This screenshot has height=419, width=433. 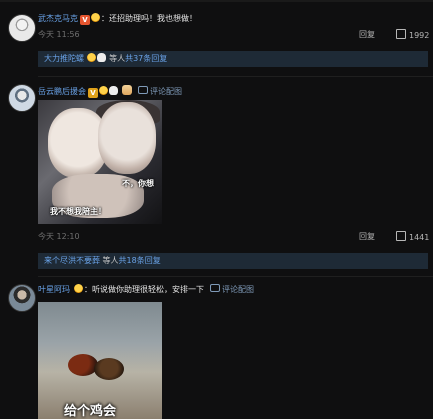 I want to click on replies-count: 共18条回复, so click(x=140, y=260).